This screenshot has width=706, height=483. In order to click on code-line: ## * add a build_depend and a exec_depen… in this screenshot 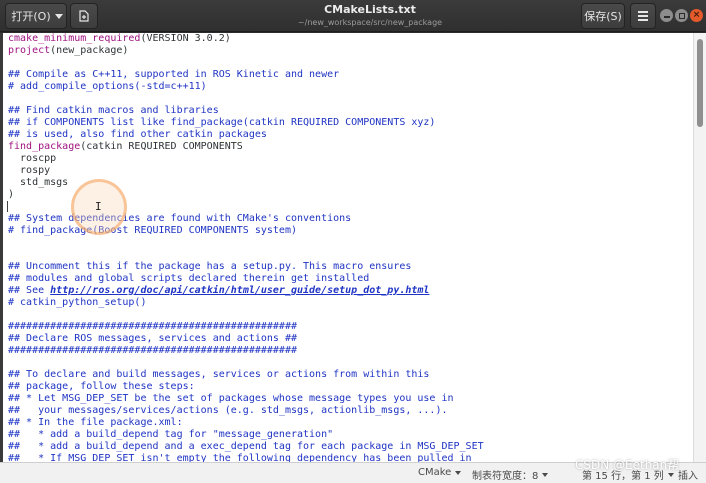, I will do `click(246, 447)`.